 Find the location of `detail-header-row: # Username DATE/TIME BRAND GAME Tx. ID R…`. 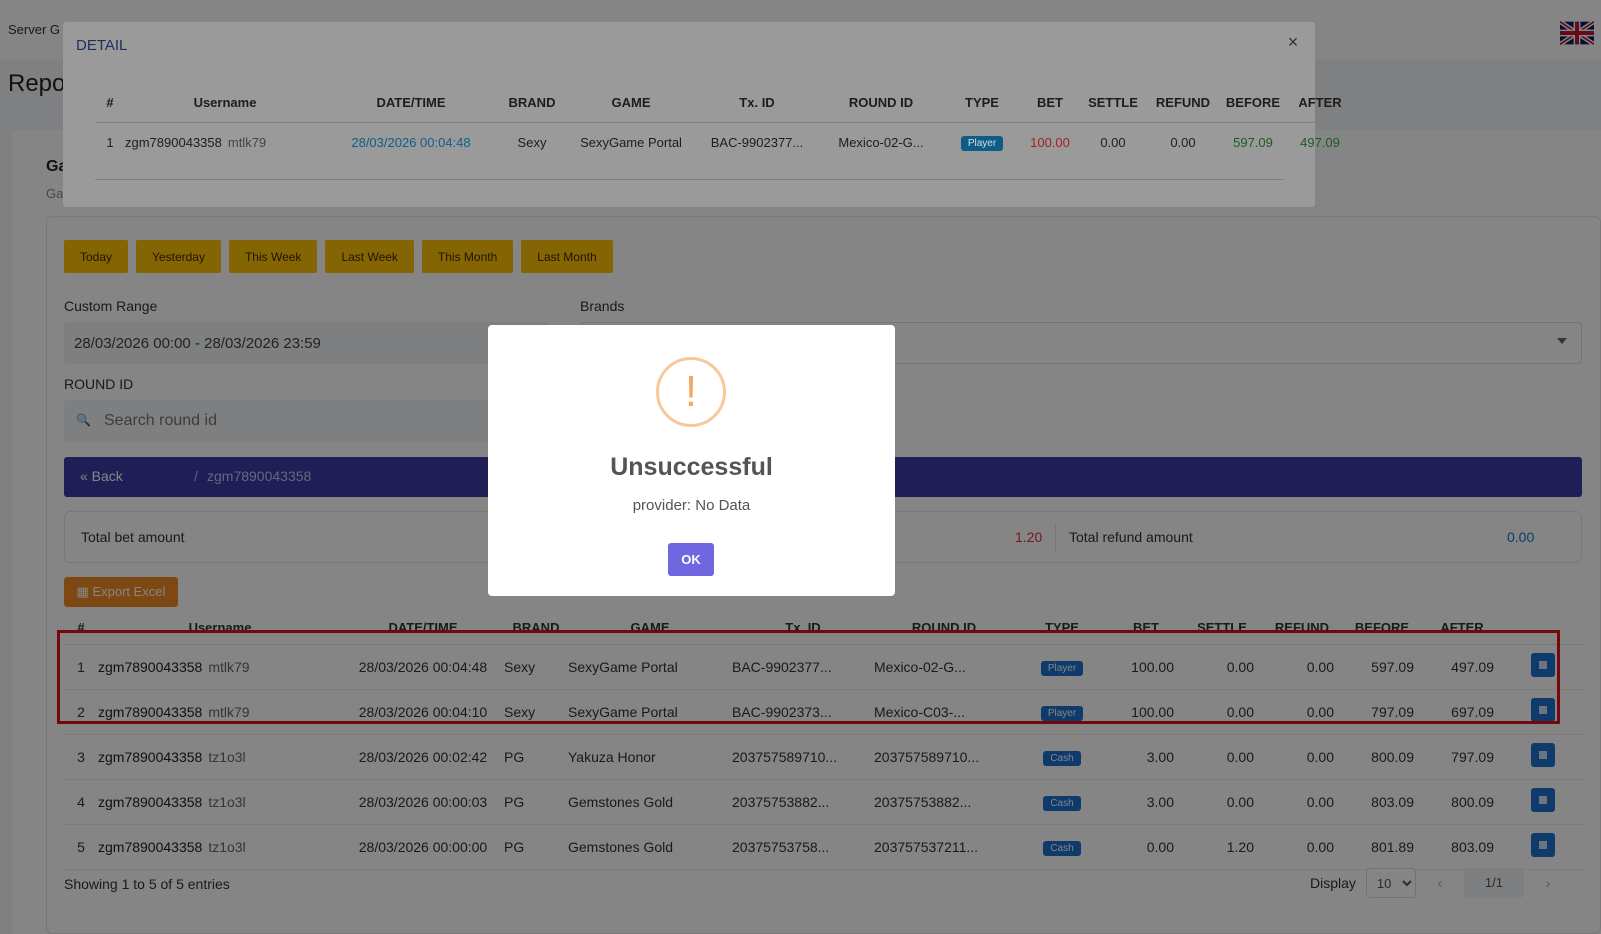

detail-header-row: # Username DATE/TIME BRAND GAME Tx. ID R… is located at coordinates (724, 103).